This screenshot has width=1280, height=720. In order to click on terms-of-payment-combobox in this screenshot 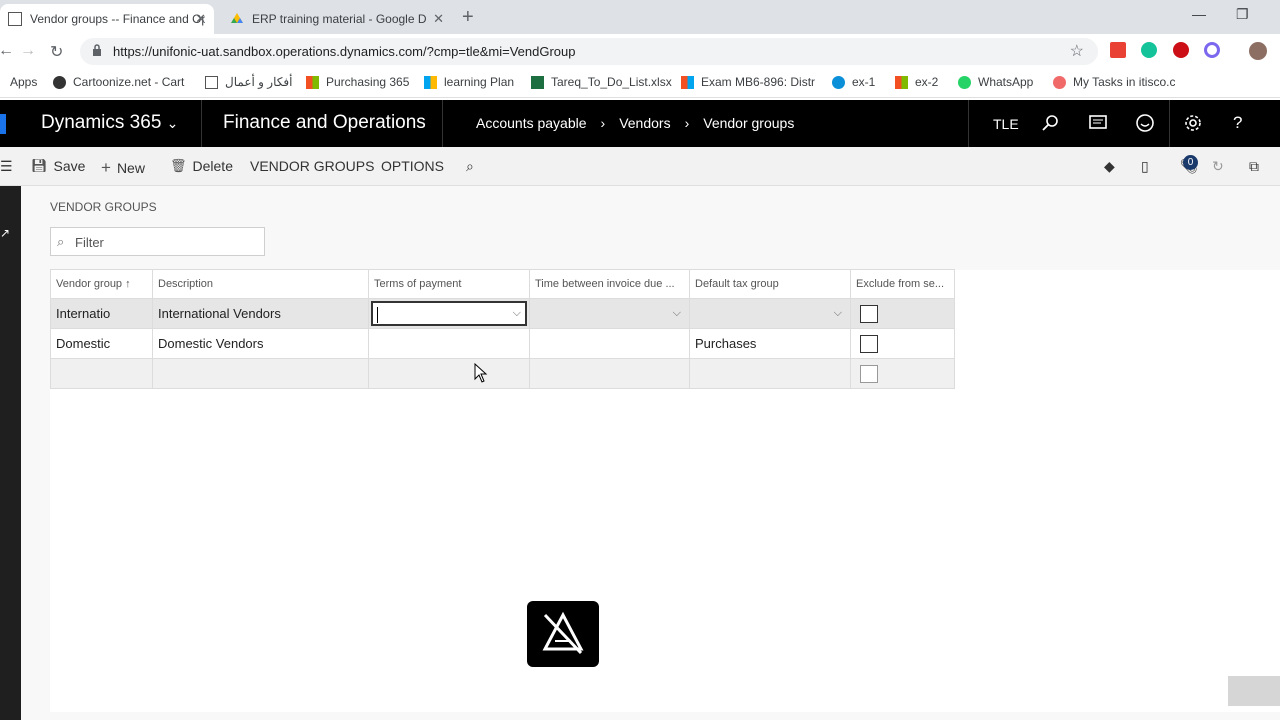, I will do `click(449, 313)`.